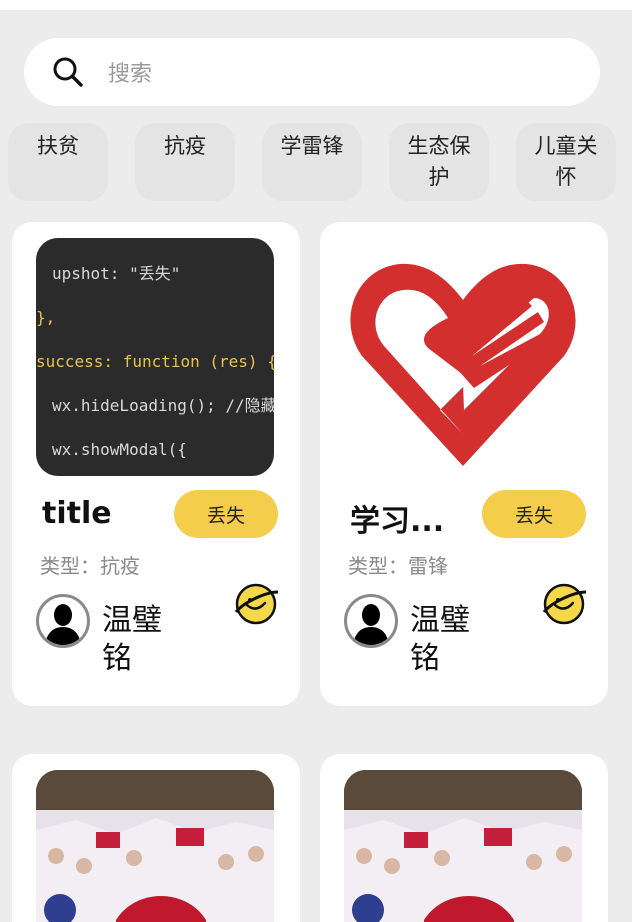 The image size is (632, 922). Describe the element at coordinates (155, 361) in the screenshot. I see `code-line: success: function (res) {` at that location.